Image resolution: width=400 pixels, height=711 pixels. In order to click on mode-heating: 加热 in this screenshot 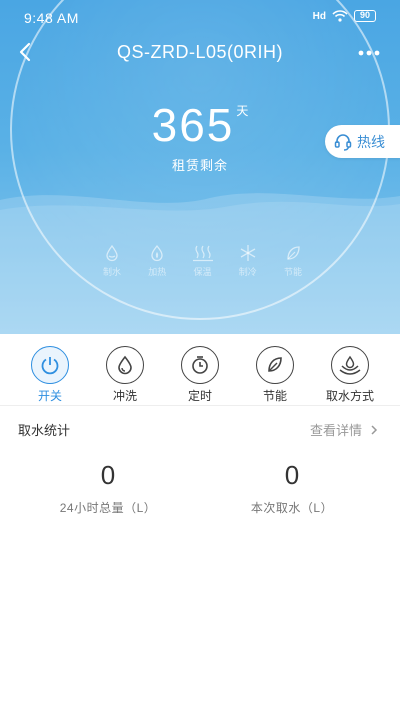, I will do `click(157, 262)`.